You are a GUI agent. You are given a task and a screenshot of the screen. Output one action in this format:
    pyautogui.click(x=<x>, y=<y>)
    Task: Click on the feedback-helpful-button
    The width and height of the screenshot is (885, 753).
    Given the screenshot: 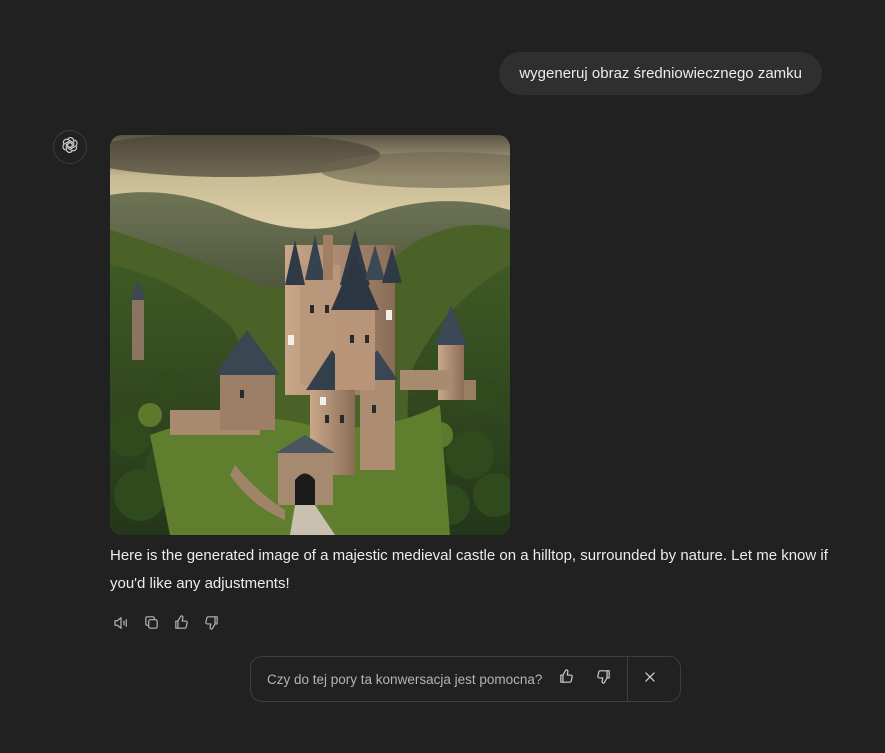 What is the action you would take?
    pyautogui.click(x=566, y=679)
    